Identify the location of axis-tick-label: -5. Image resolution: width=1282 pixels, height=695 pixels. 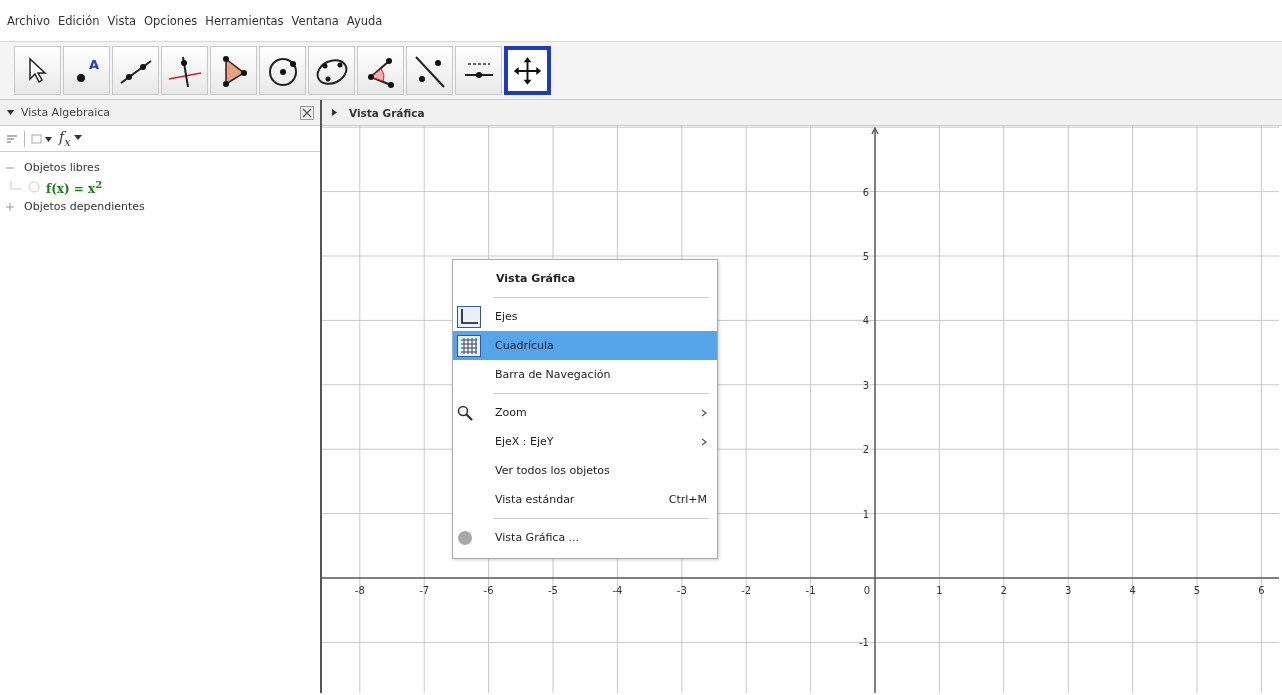
(553, 590).